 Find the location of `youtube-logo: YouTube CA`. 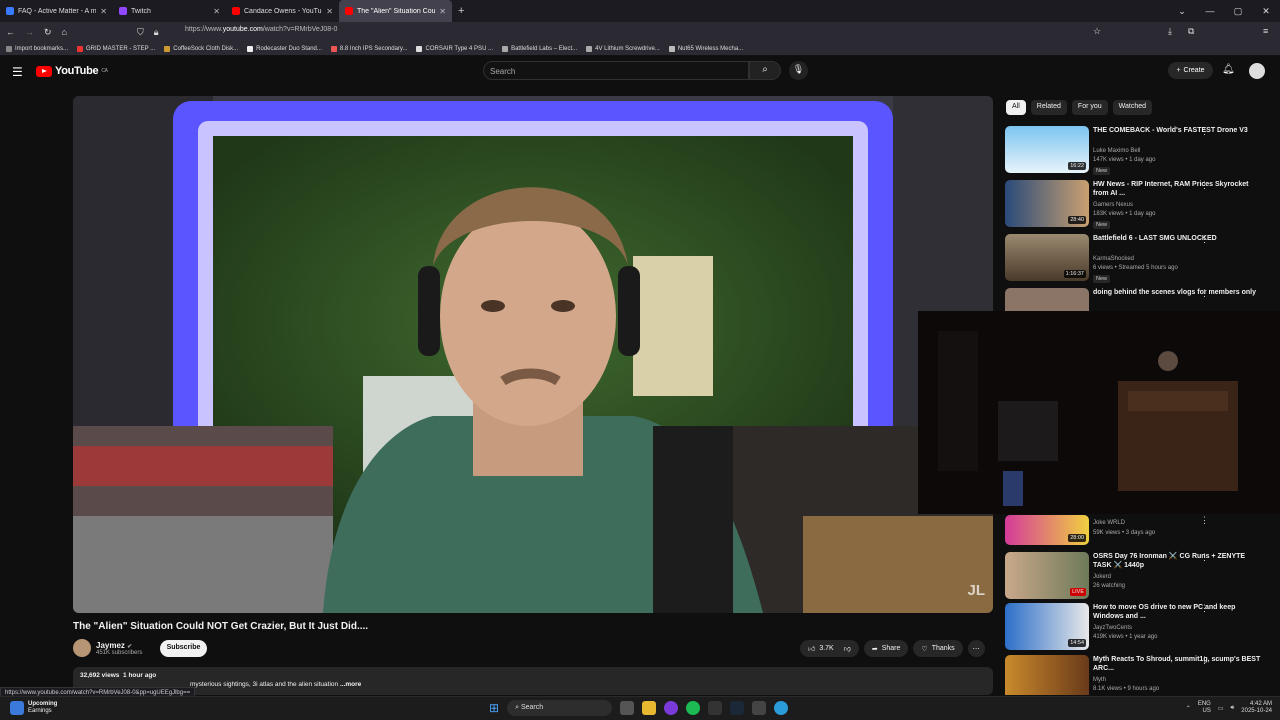

youtube-logo: YouTube CA is located at coordinates (72, 71).